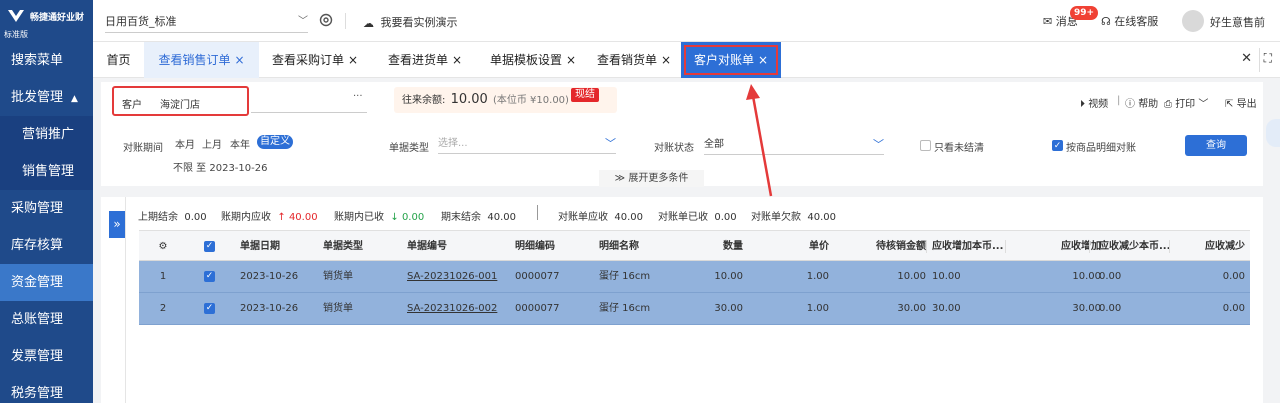 This screenshot has width=1280, height=403. Describe the element at coordinates (1098, 104) in the screenshot. I see `video-label: 视频` at that location.